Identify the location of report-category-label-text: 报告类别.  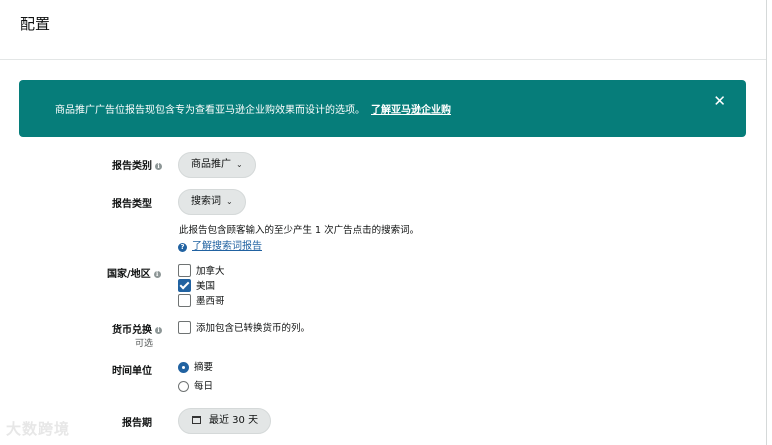
(132, 166).